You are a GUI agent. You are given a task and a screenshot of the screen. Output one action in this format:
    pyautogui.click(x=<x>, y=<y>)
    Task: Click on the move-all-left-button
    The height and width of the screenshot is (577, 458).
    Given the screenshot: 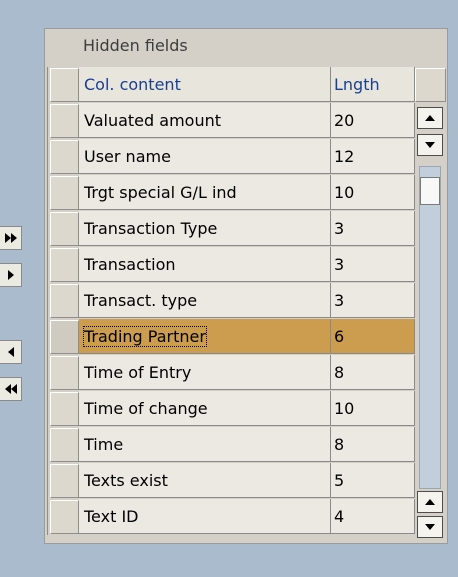 What is the action you would take?
    pyautogui.click(x=11, y=389)
    